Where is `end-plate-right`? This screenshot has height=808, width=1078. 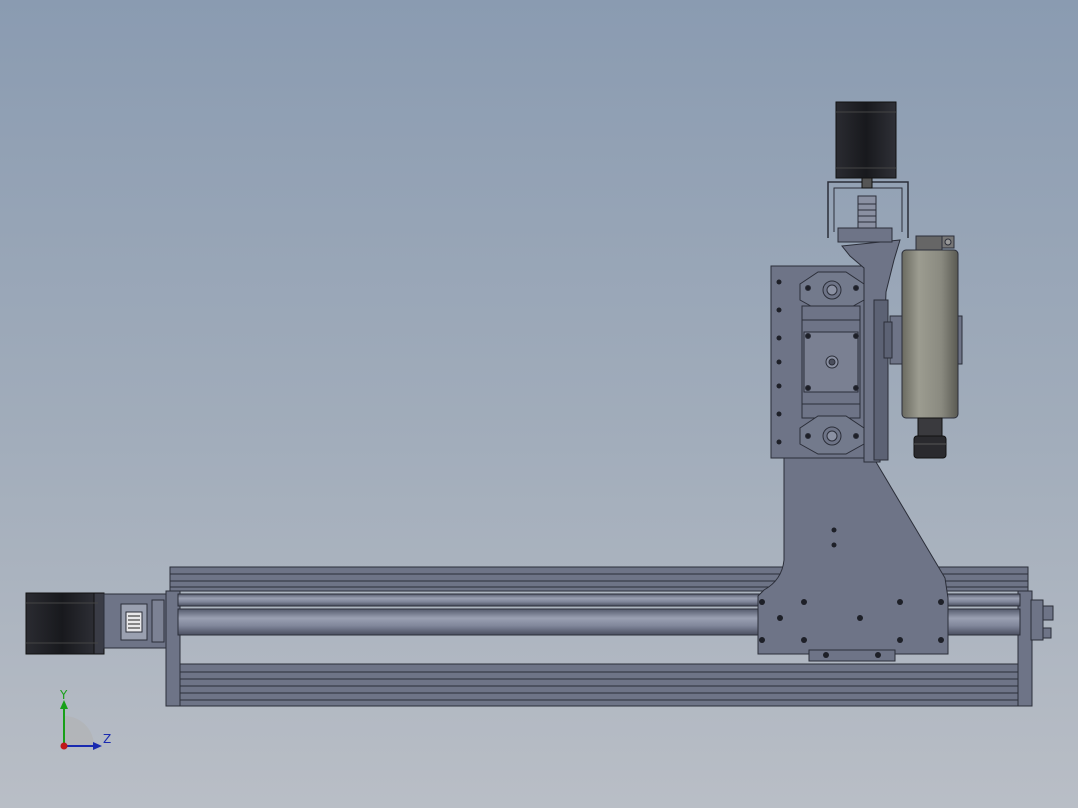 end-plate-right is located at coordinates (1025, 648).